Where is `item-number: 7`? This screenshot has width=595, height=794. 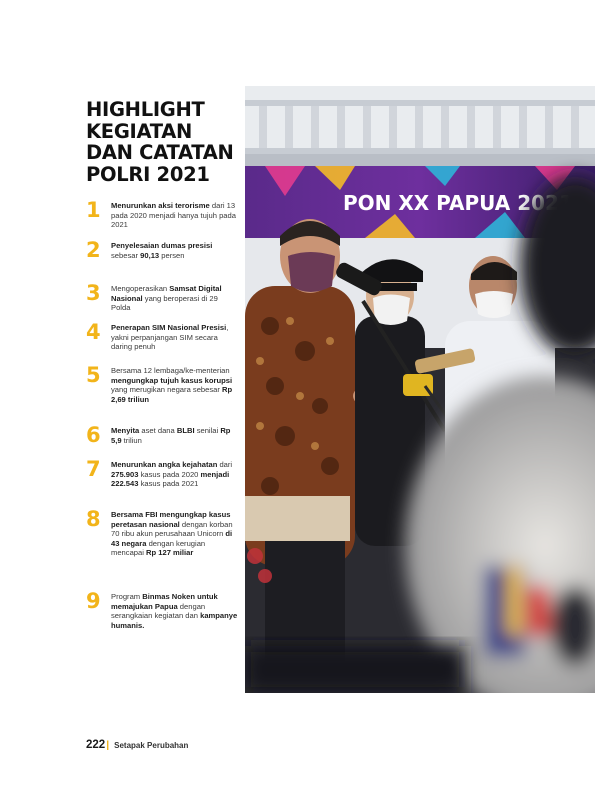
item-number: 7 is located at coordinates (93, 469).